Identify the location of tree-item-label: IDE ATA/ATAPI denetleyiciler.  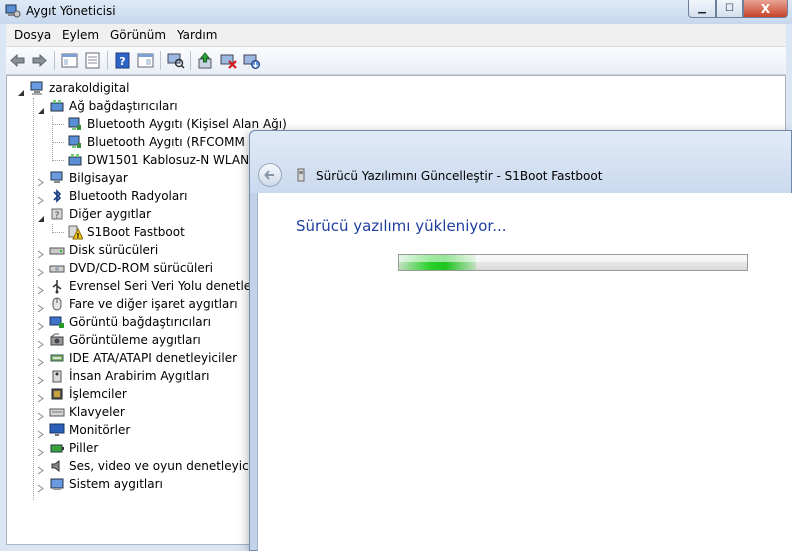
(153, 358).